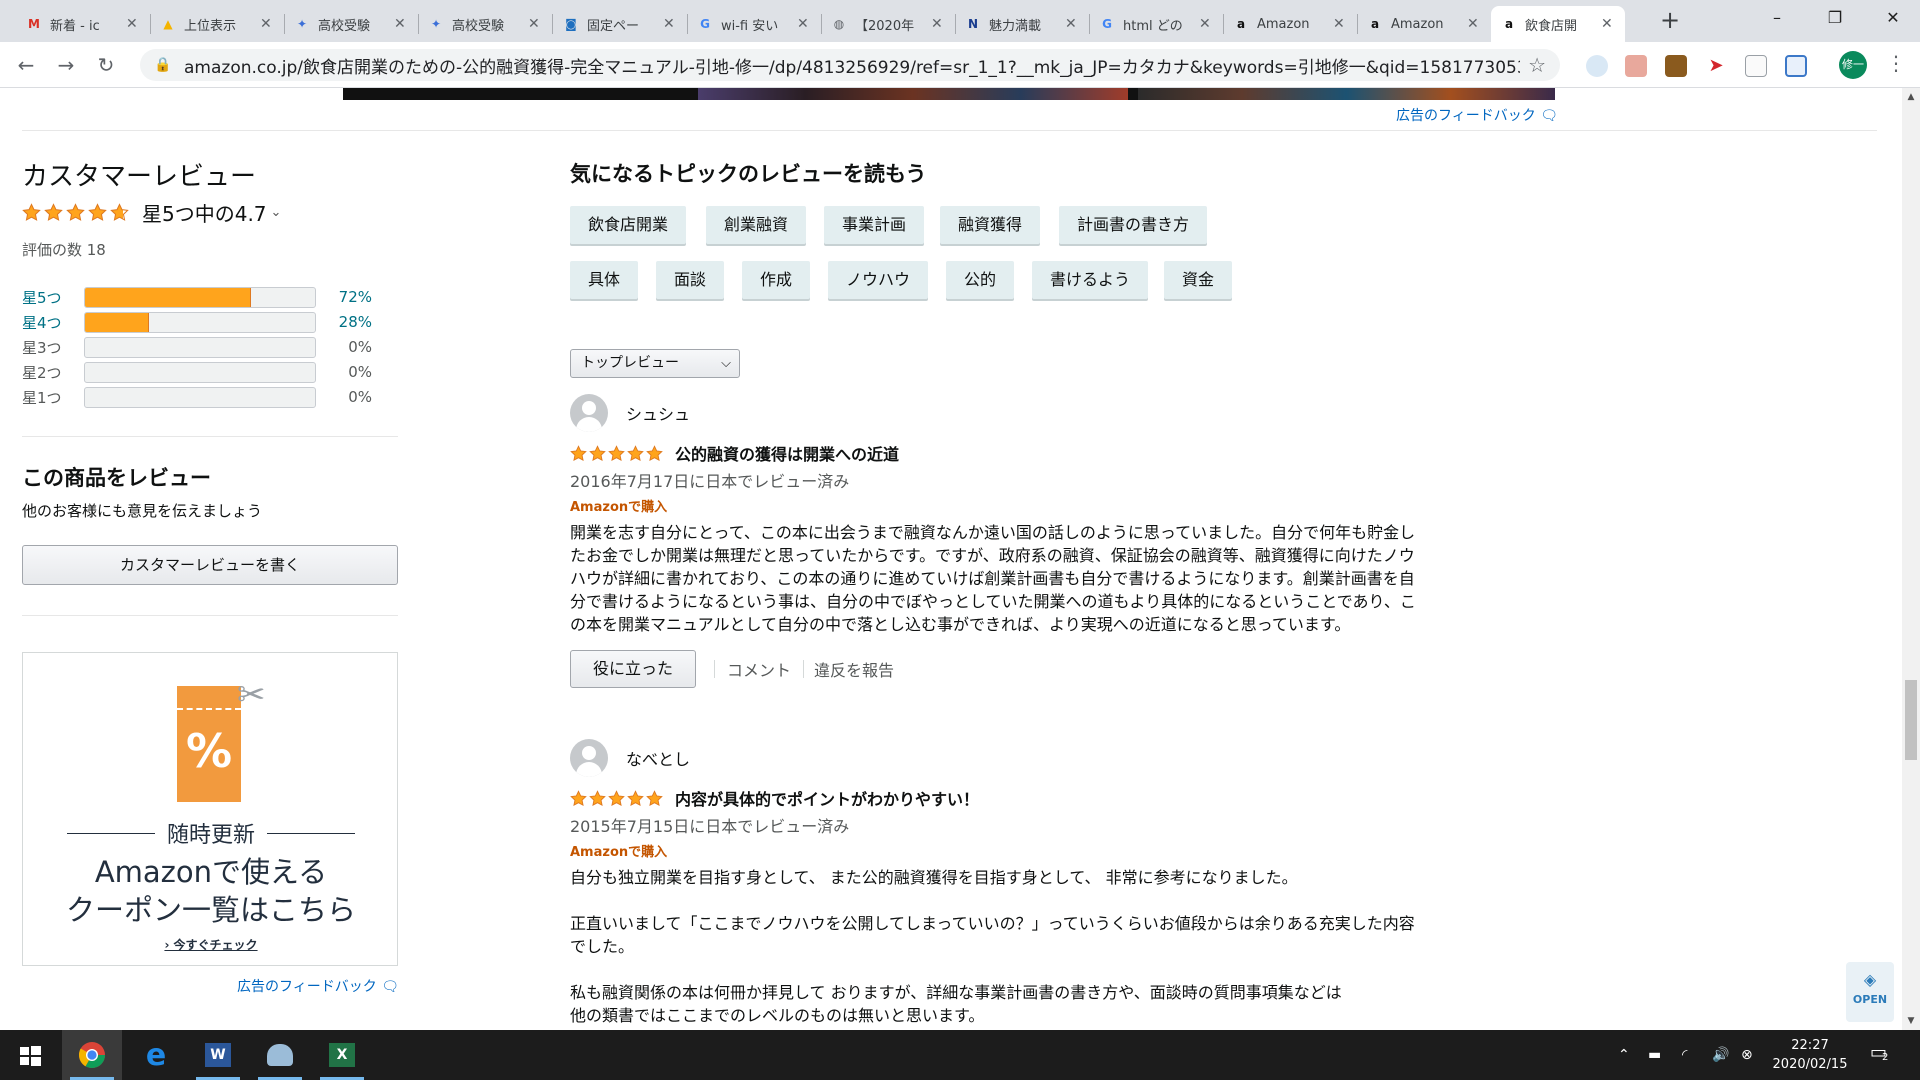 The height and width of the screenshot is (1080, 1920). What do you see at coordinates (1896, 63) in the screenshot?
I see `menu-dots-icon: ⋮` at bounding box center [1896, 63].